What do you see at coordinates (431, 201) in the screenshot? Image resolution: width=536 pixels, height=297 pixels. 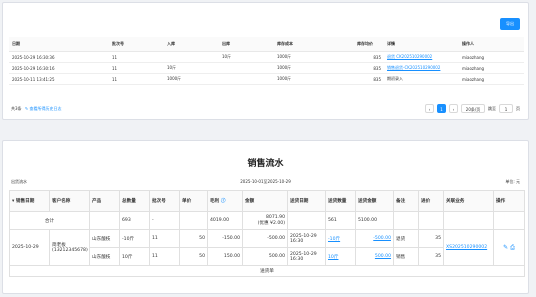 I see `col-cost: 进价` at bounding box center [431, 201].